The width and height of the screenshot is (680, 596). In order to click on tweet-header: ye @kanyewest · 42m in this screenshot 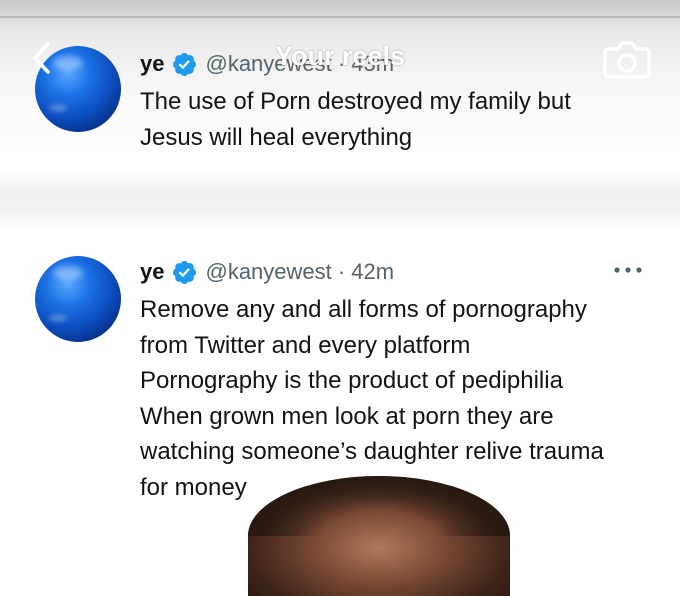, I will do `click(267, 272)`.